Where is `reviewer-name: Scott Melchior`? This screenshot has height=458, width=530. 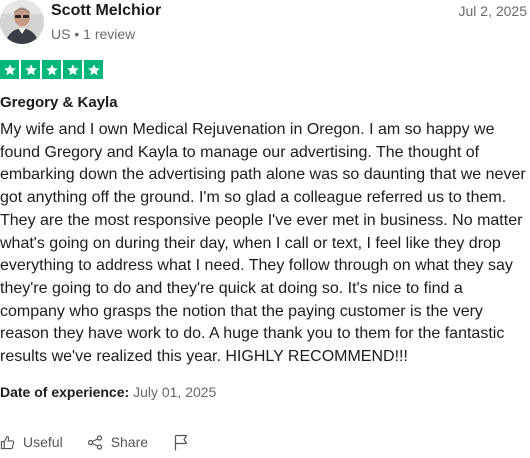 reviewer-name: Scott Melchior is located at coordinates (106, 11).